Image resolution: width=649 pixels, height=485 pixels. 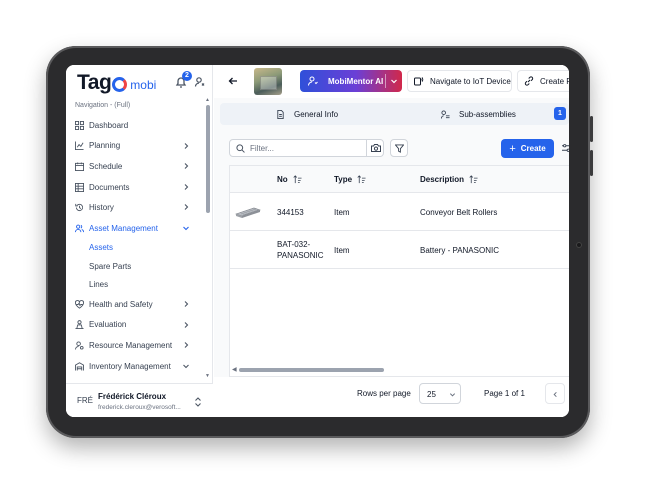 I want to click on rows-per-page-value: 25, so click(x=431, y=394).